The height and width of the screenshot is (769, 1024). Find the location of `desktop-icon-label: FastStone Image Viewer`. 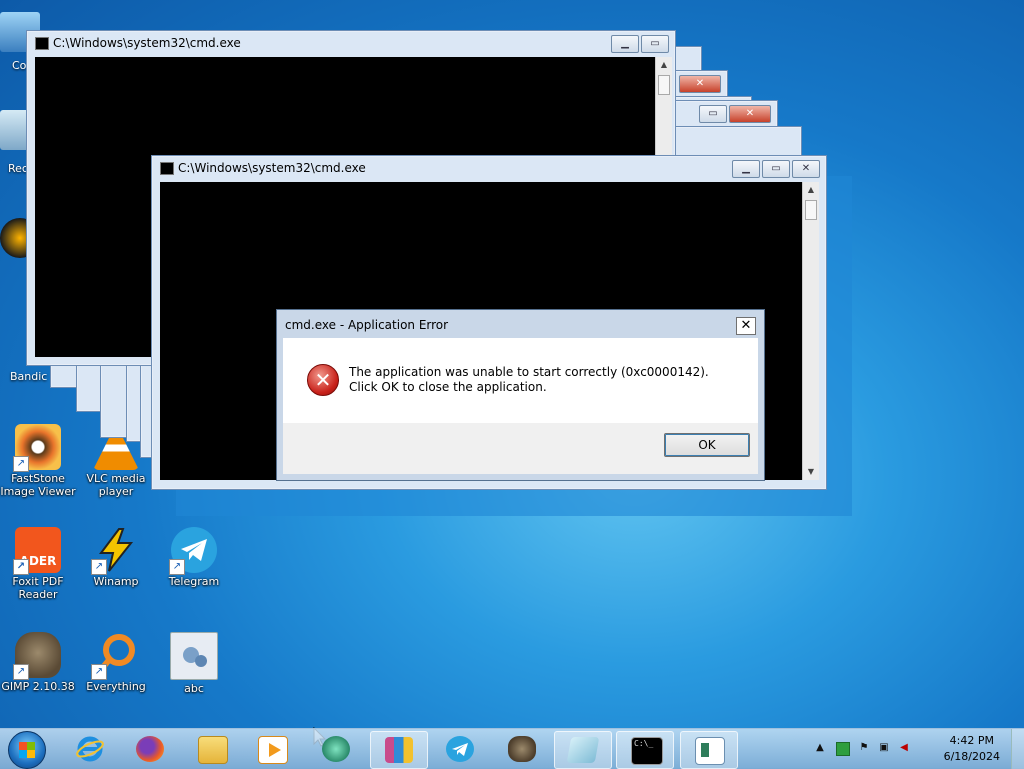

desktop-icon-label: FastStone Image Viewer is located at coordinates (38, 485).